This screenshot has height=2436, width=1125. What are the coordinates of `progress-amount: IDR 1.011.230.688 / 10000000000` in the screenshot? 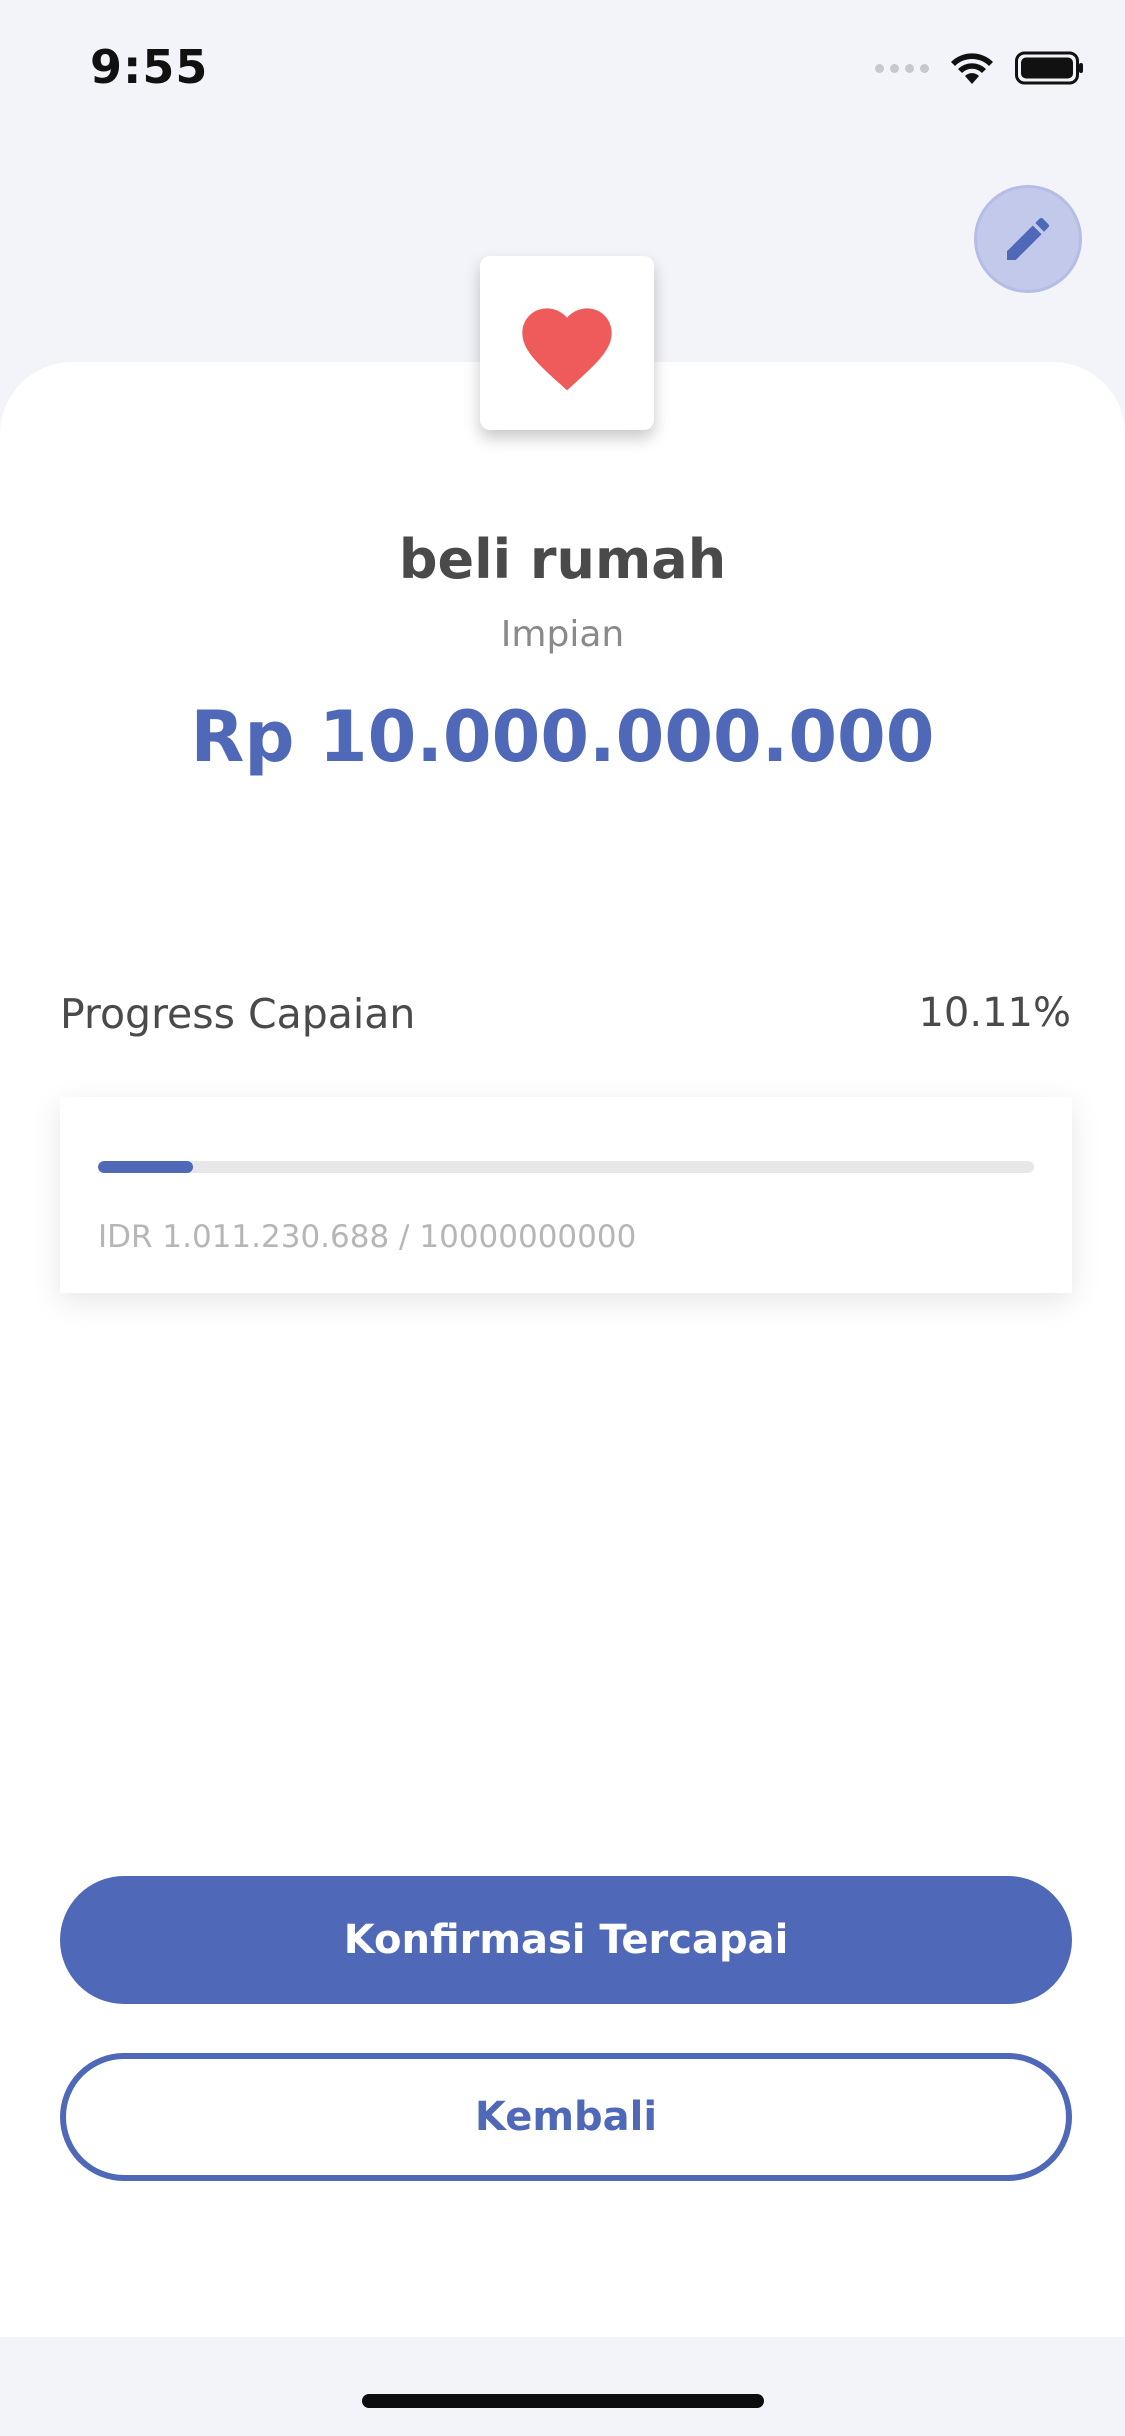 It's located at (367, 1237).